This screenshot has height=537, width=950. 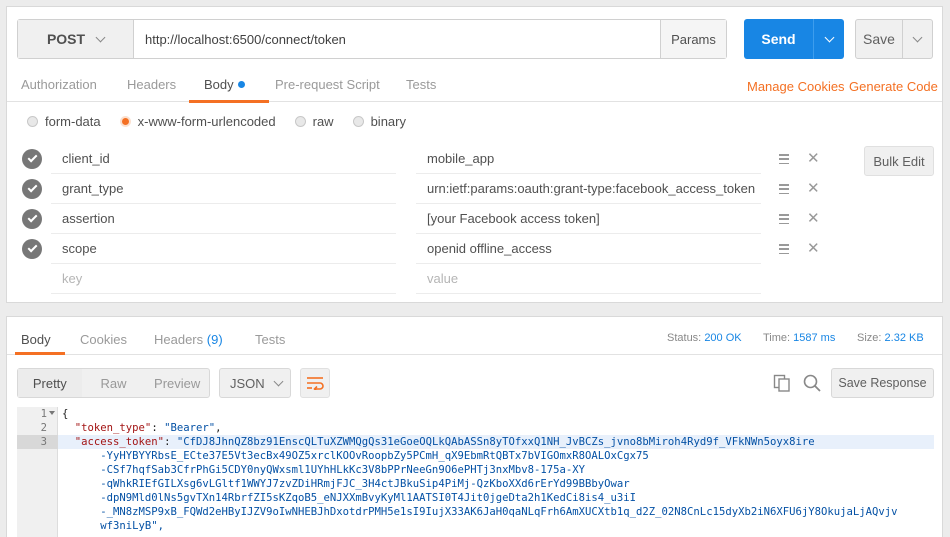 I want to click on tab-response-headers: Headers (9), so click(x=188, y=339).